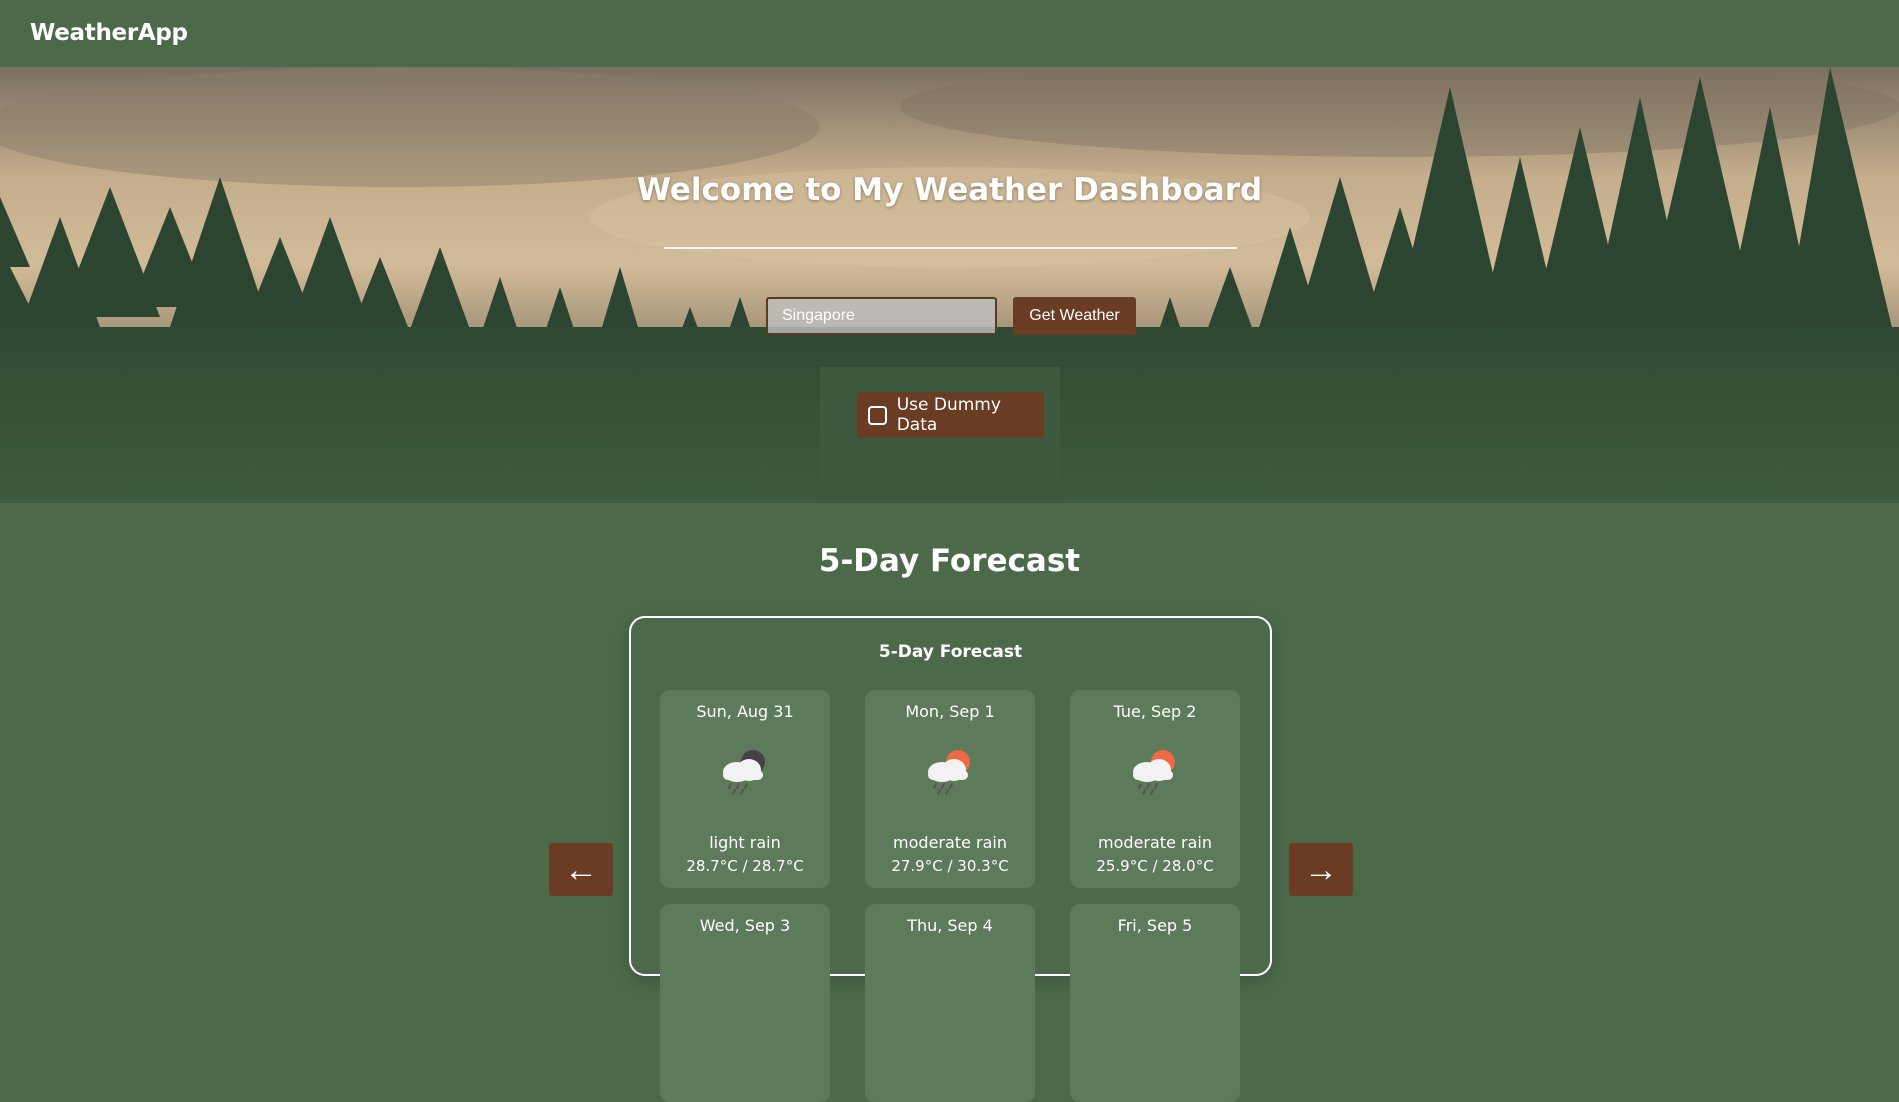  Describe the element at coordinates (745, 842) in the screenshot. I see `forecast-description: light rain` at that location.